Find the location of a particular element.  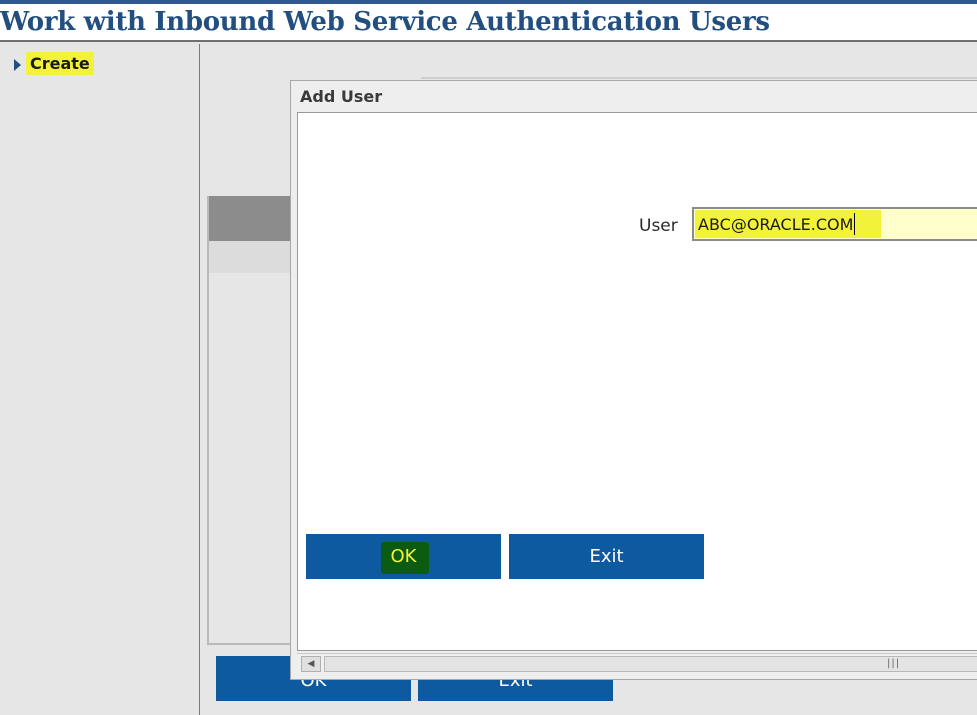

scroll-thumb: ||| is located at coordinates (650, 664).